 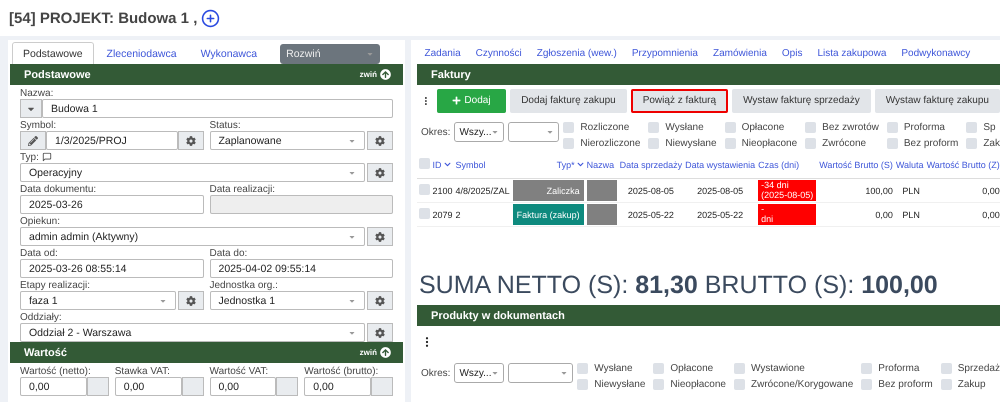 I want to click on tab: Lista zakupowa, so click(x=852, y=53).